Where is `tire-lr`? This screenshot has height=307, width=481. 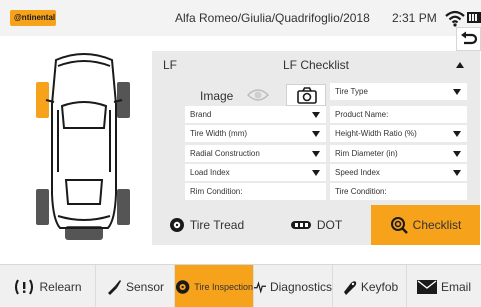
tire-lr is located at coordinates (42, 207).